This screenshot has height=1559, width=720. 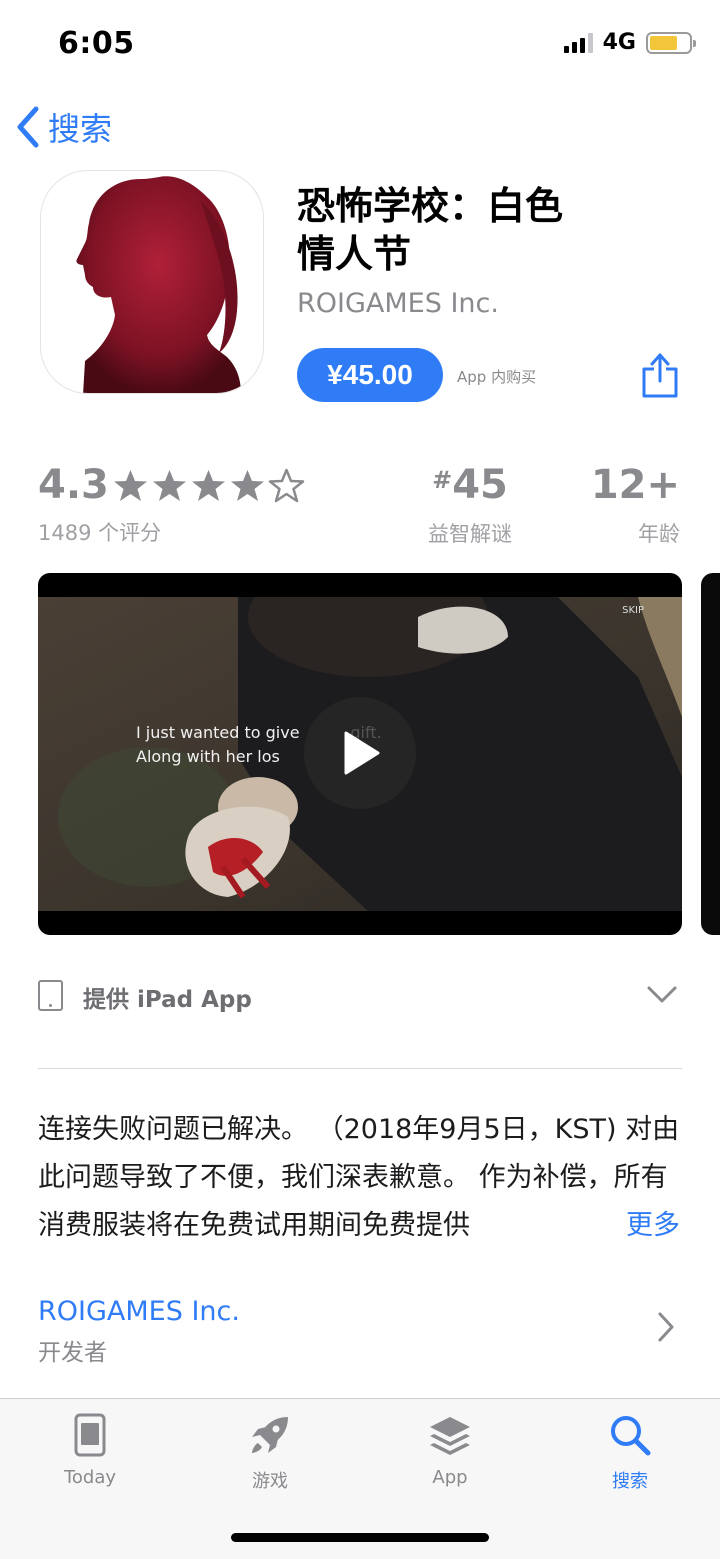 I want to click on tab-label: 搜索, so click(x=630, y=1481).